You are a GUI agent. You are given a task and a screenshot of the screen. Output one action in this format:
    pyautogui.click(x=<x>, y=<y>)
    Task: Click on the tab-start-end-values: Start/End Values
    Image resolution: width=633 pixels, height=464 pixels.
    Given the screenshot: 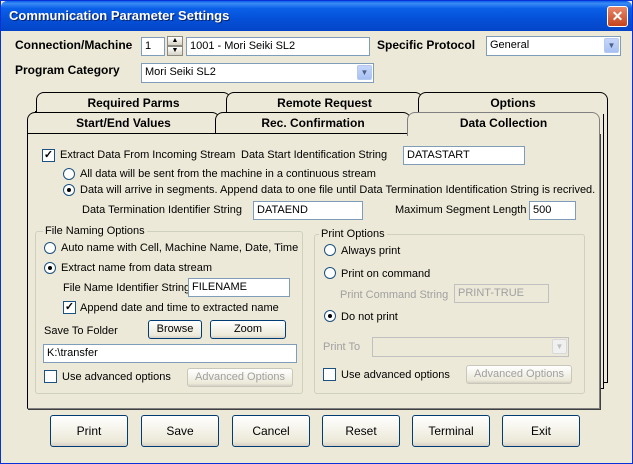 What is the action you would take?
    pyautogui.click(x=123, y=123)
    